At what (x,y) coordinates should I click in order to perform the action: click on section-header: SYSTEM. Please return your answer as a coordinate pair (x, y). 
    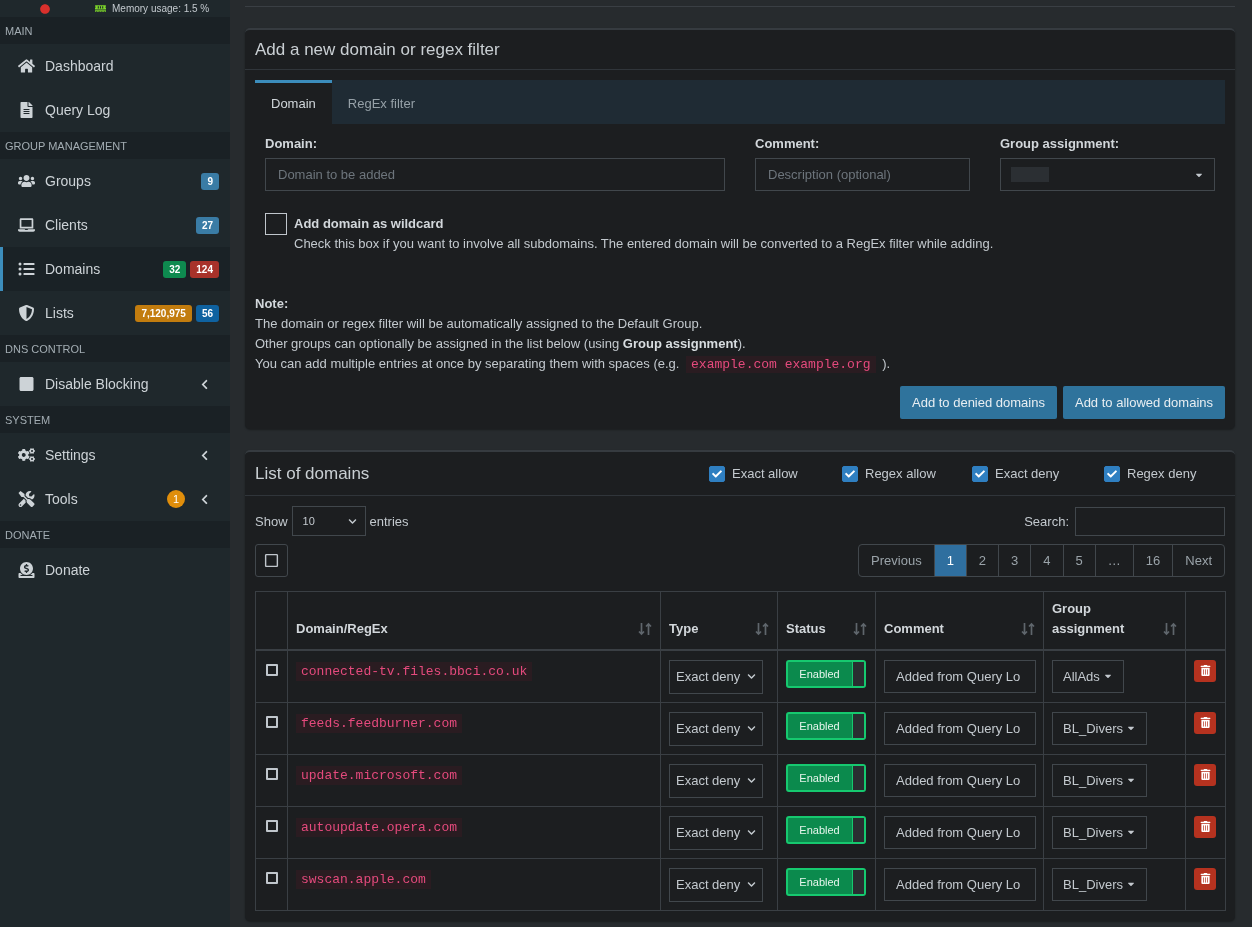
    Looking at the image, I should click on (115, 419).